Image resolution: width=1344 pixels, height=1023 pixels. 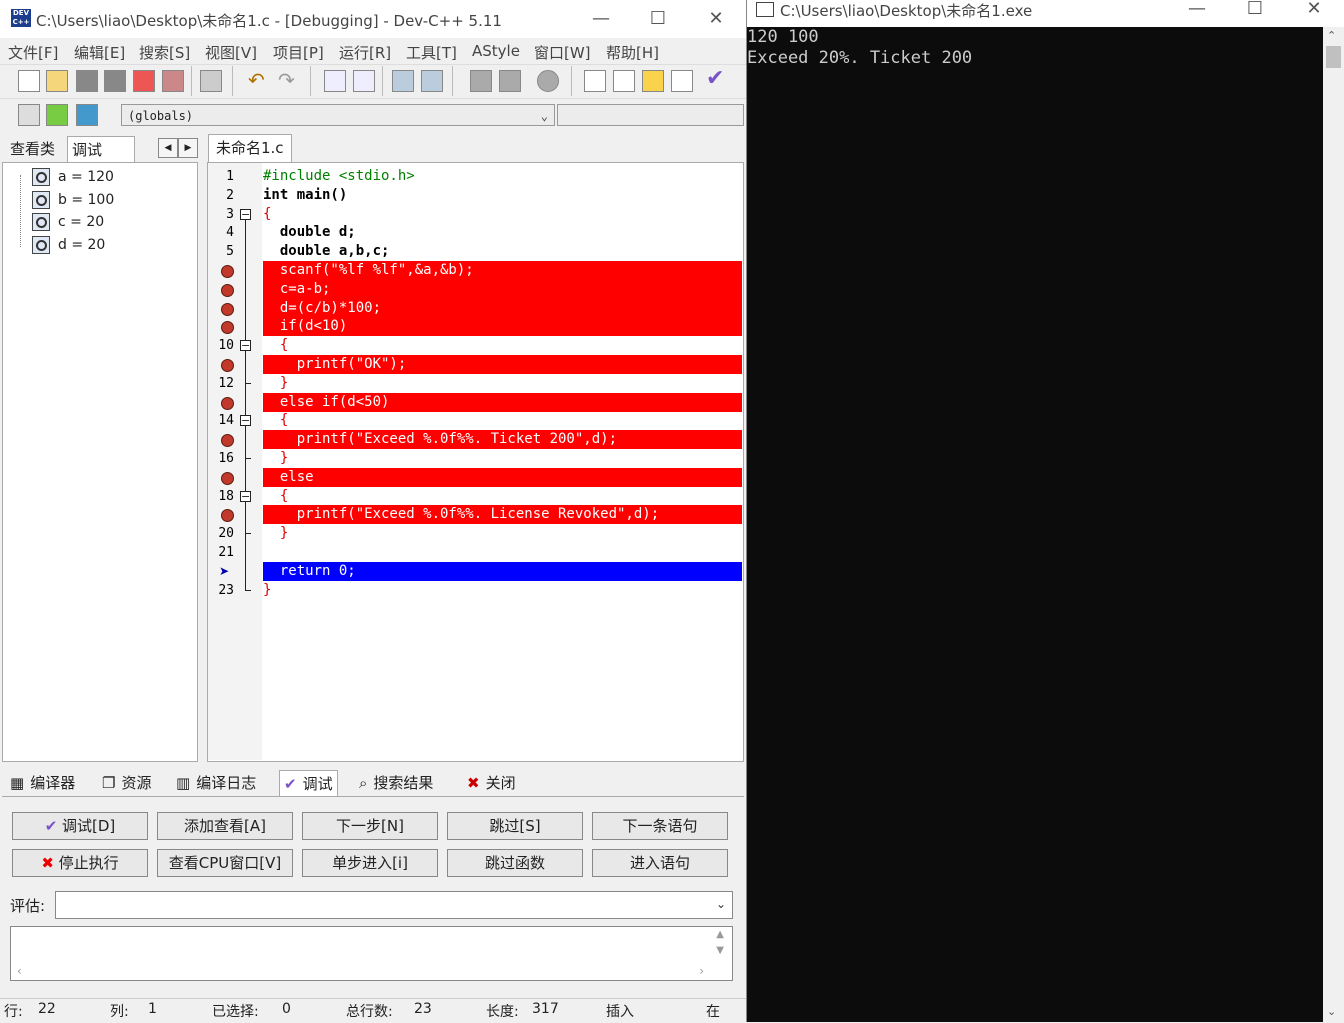 What do you see at coordinates (502, 402) in the screenshot?
I see `code-line: else if(d<50)` at bounding box center [502, 402].